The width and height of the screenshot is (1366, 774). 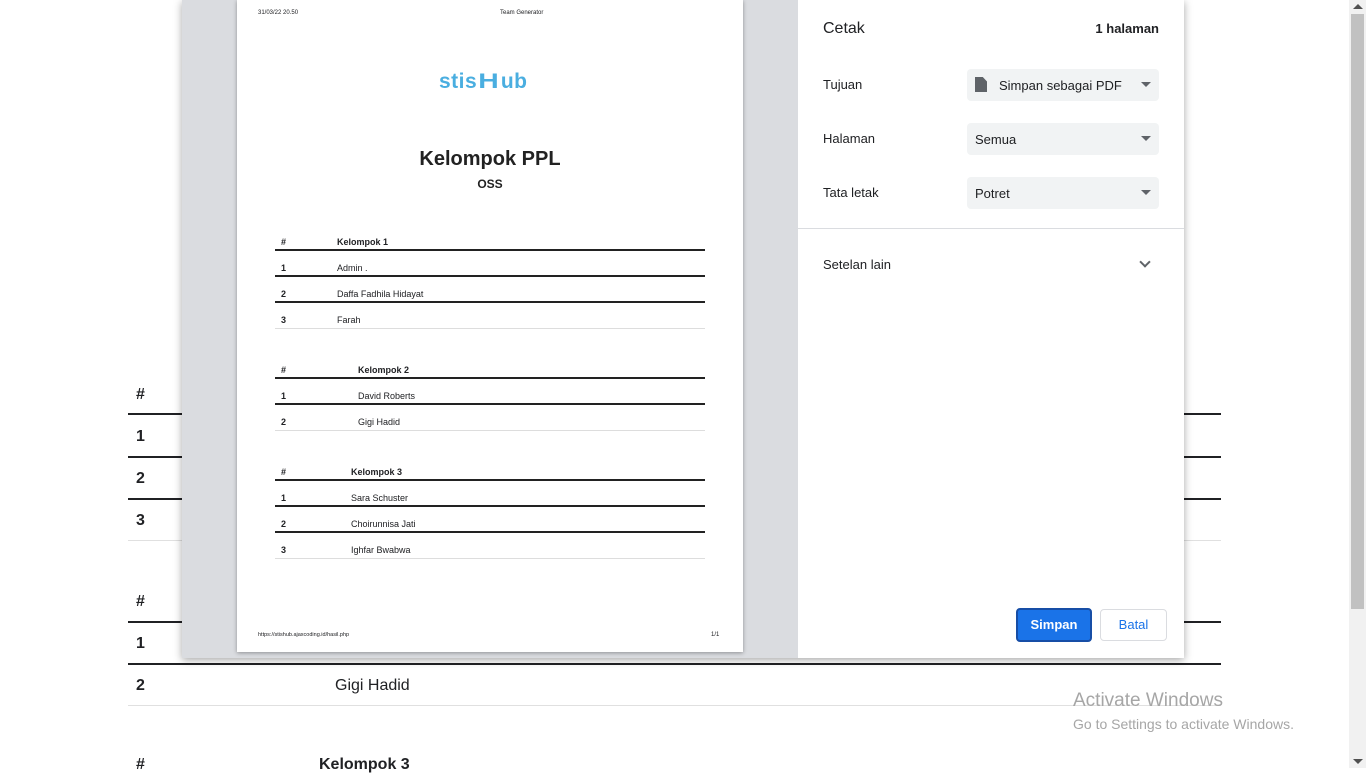 What do you see at coordinates (490, 268) in the screenshot?
I see `table-row: 1 Admin .` at bounding box center [490, 268].